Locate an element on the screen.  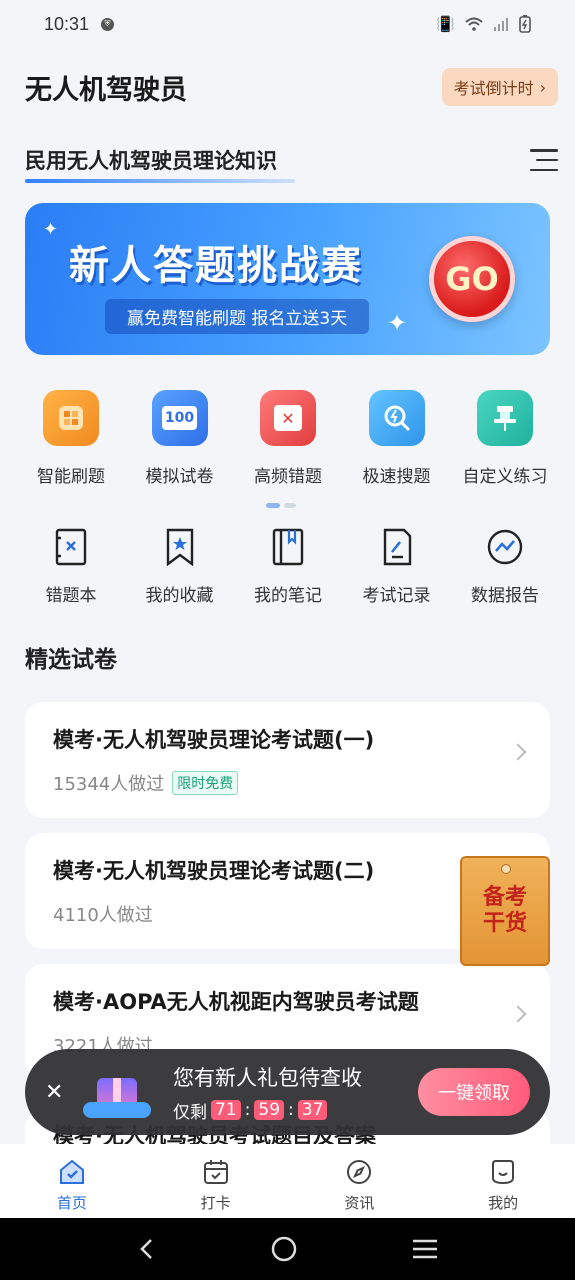
tool-mistake-book: 错题本 is located at coordinates (71, 566).